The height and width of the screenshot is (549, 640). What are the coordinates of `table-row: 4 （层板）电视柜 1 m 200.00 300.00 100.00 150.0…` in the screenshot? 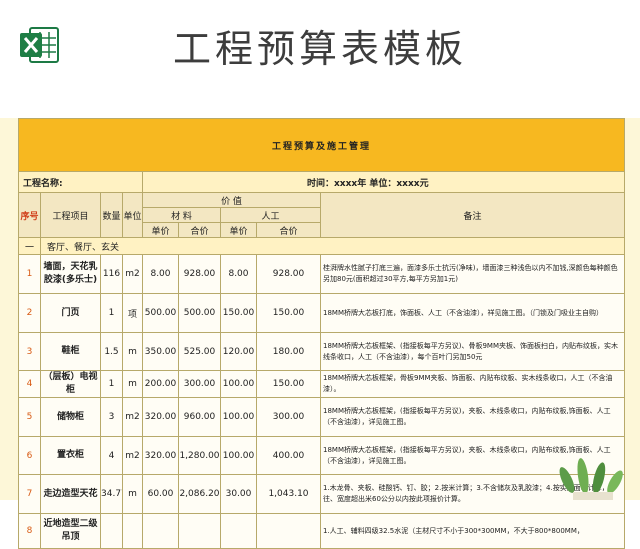 It's located at (322, 384).